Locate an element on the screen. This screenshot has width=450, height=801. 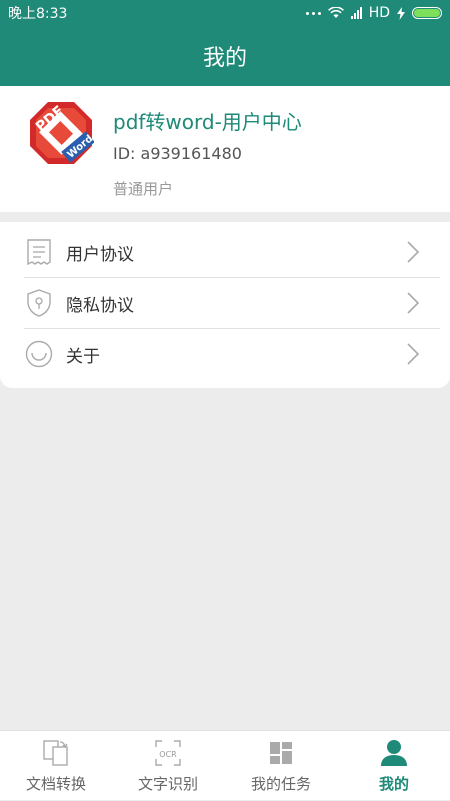
status-icons: HD is located at coordinates (373, 13).